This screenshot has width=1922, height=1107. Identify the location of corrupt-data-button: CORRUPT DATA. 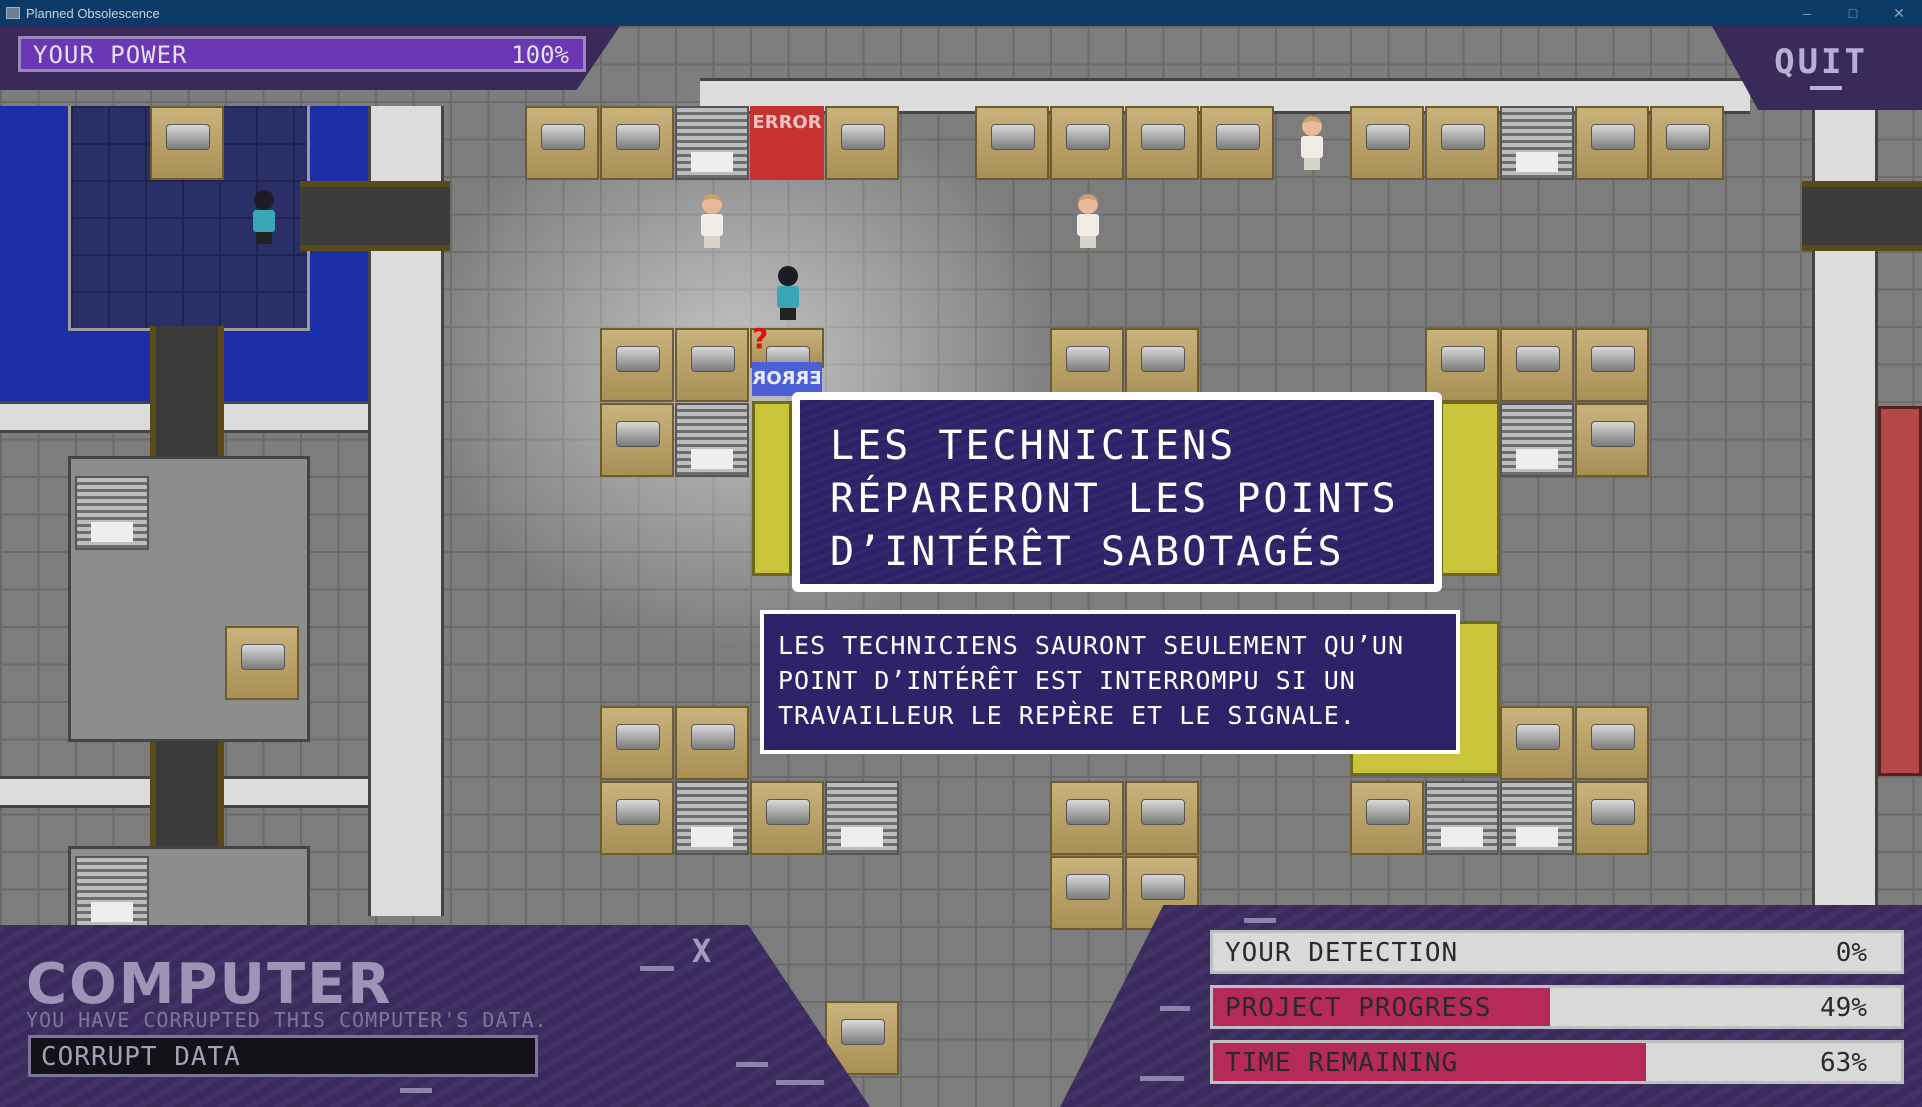
(283, 1056).